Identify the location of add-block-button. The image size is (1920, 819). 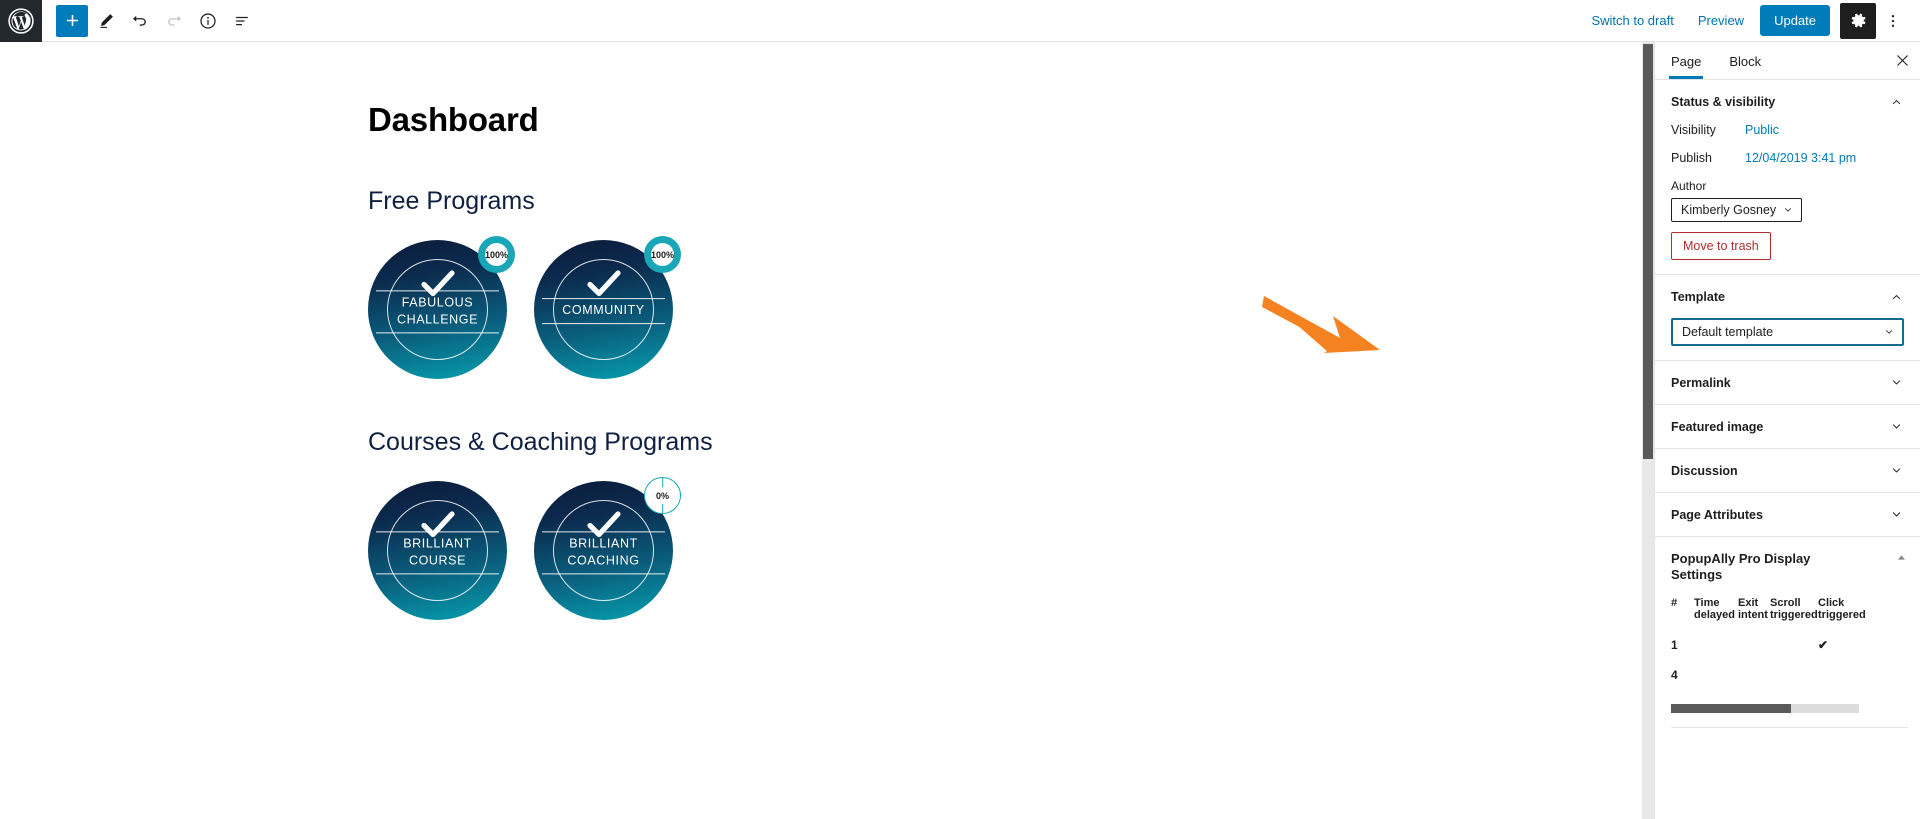
(72, 20).